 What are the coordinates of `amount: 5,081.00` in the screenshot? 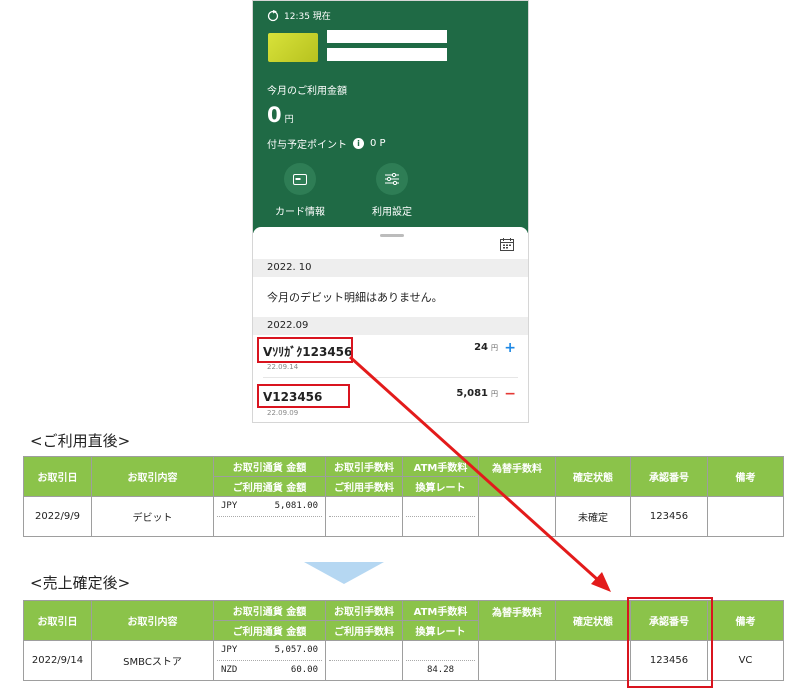 It's located at (296, 506).